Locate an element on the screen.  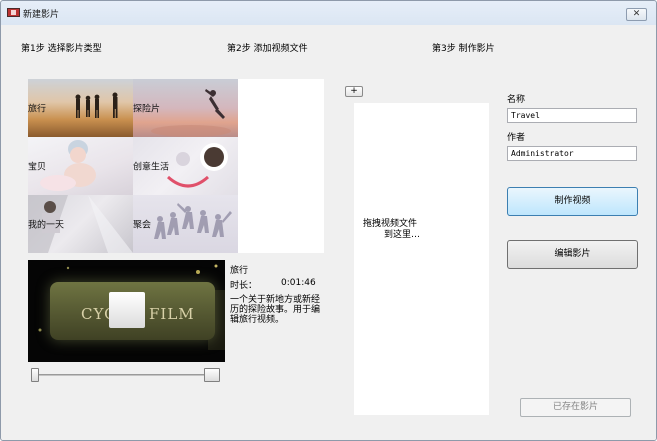
title-bar: 新建影片 ✕ is located at coordinates (328, 13).